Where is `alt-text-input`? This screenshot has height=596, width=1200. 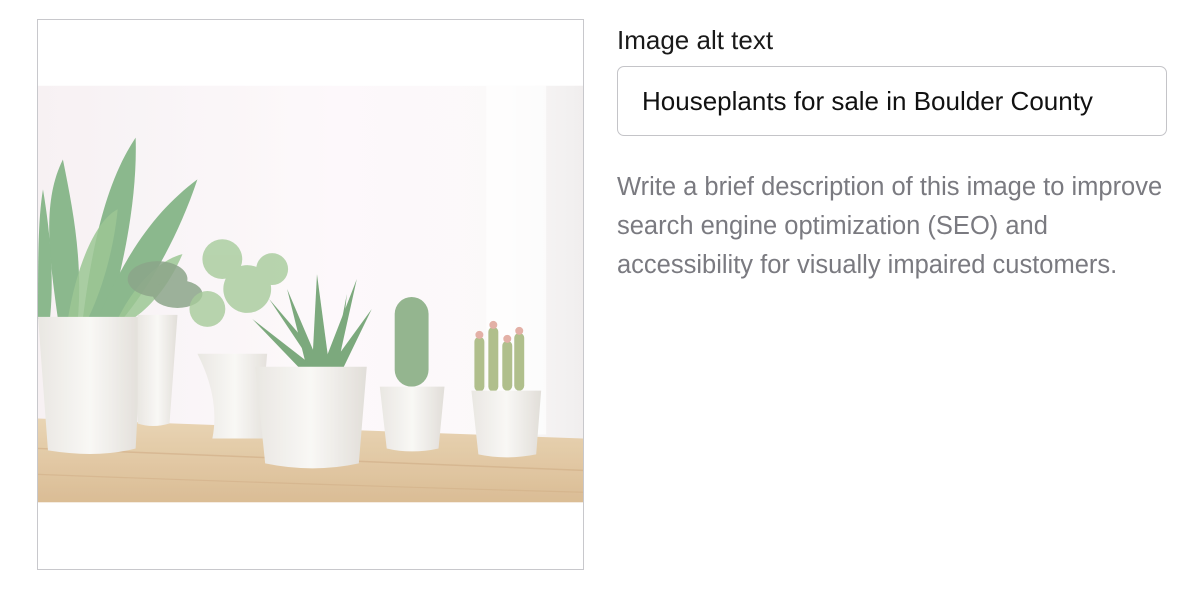
alt-text-input is located at coordinates (892, 101).